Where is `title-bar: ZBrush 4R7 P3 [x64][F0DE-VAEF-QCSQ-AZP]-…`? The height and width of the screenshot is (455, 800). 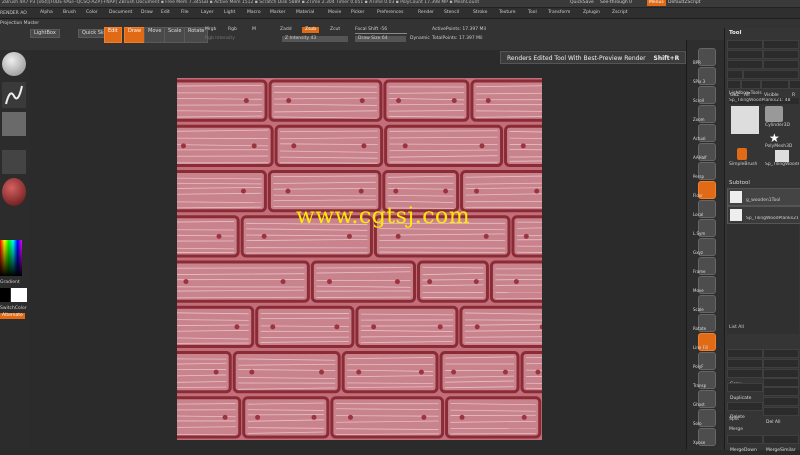 title-bar: ZBrush 4R7 P3 [x64][F0DE-VAEF-QCSQ-AZP]-… is located at coordinates (400, 4).